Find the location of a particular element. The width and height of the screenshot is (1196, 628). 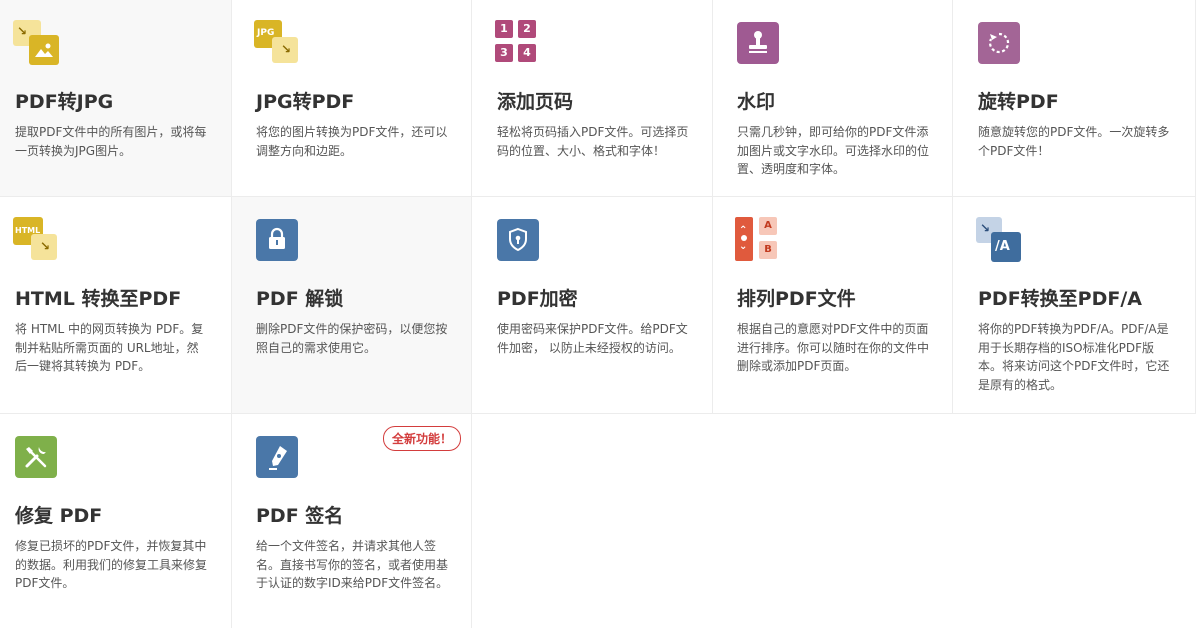

pdfa-label: /A is located at coordinates (1002, 246).